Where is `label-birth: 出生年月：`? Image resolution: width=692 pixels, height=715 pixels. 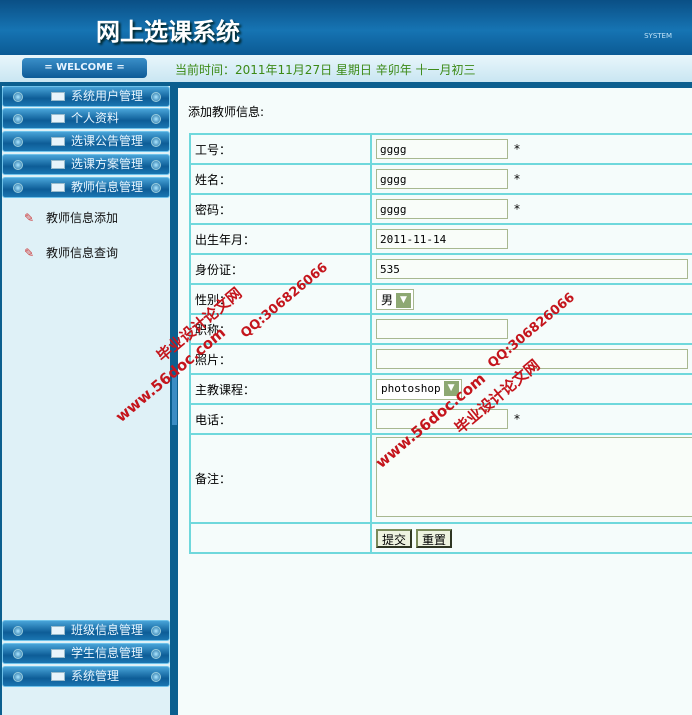 label-birth: 出生年月： is located at coordinates (280, 239).